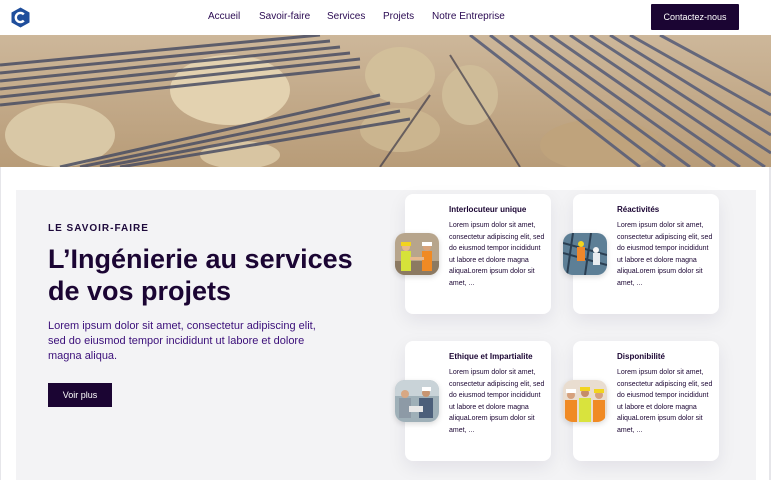 The image size is (771, 480). Describe the element at coordinates (417, 254) in the screenshot. I see `workers-handshake-photo-icon` at that location.